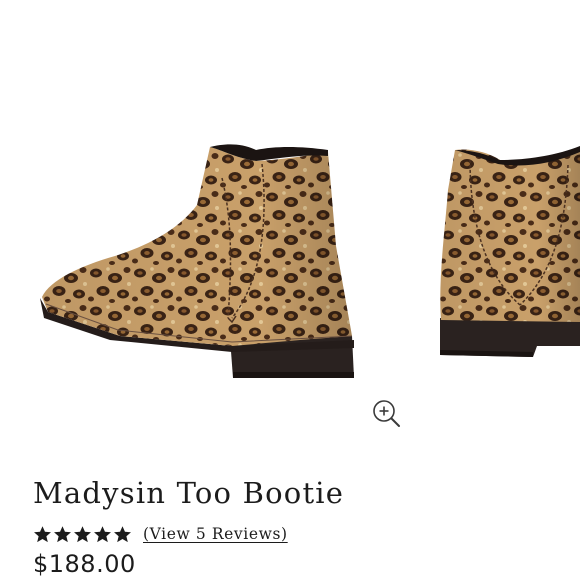 The height and width of the screenshot is (580, 580). What do you see at coordinates (386, 413) in the screenshot?
I see `zoom-in-icon` at bounding box center [386, 413].